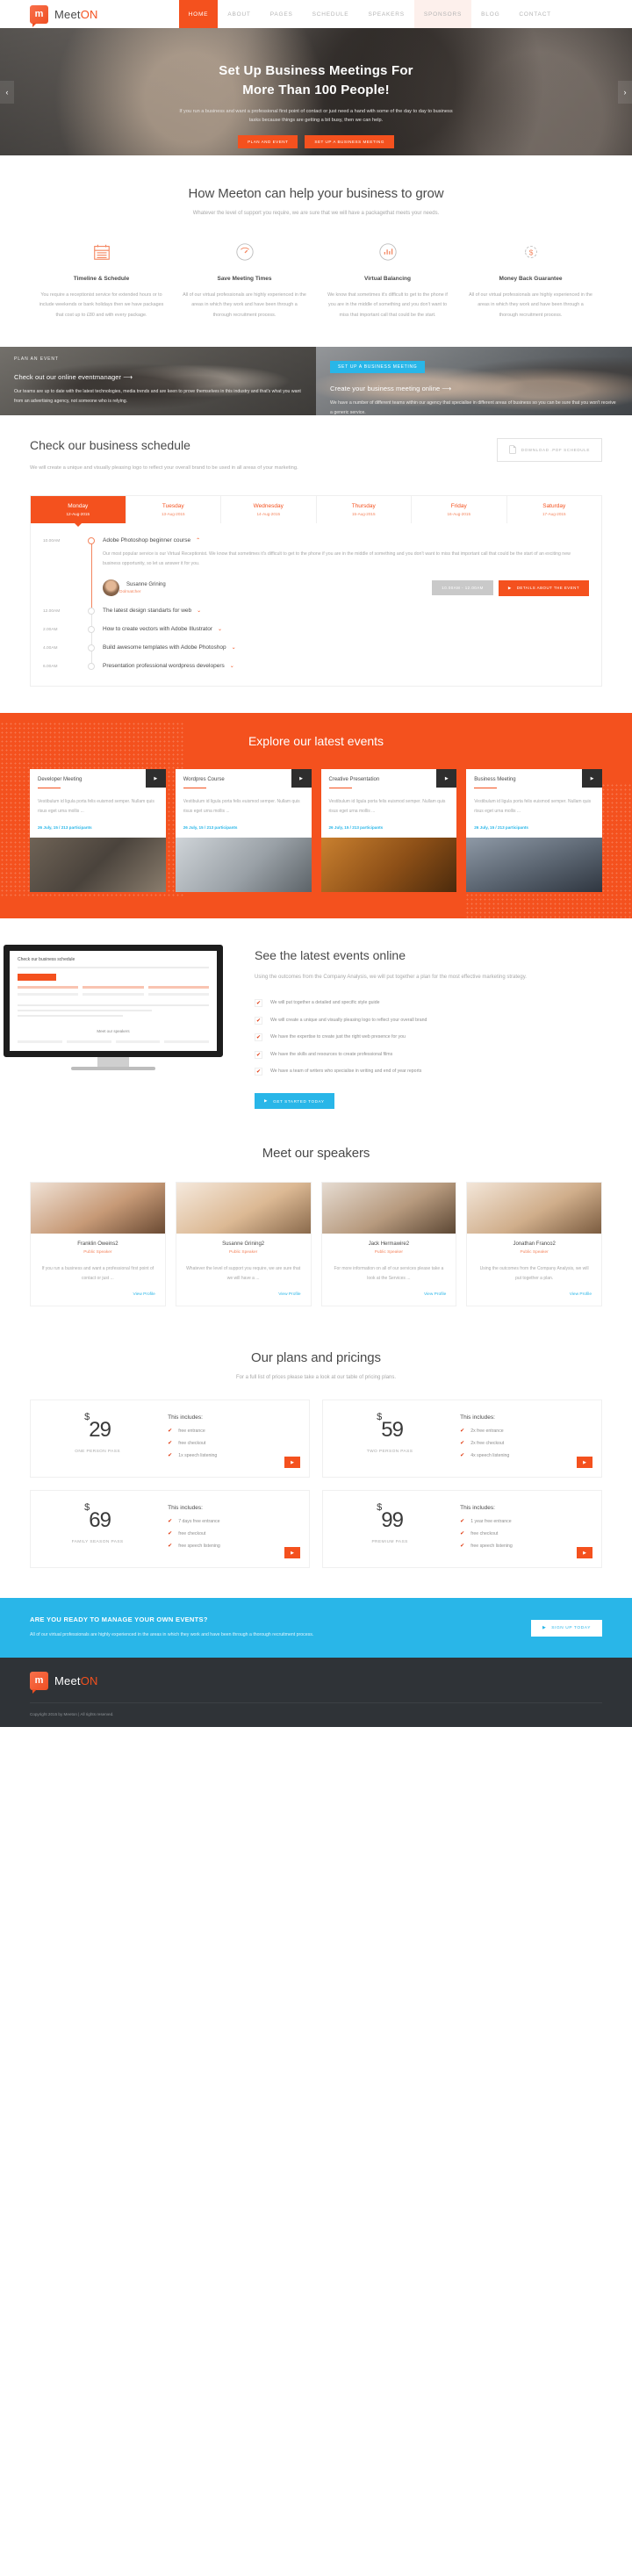 The image size is (632, 2576). Describe the element at coordinates (7, 92) in the screenshot. I see `slider-prev-icon: ‹` at that location.